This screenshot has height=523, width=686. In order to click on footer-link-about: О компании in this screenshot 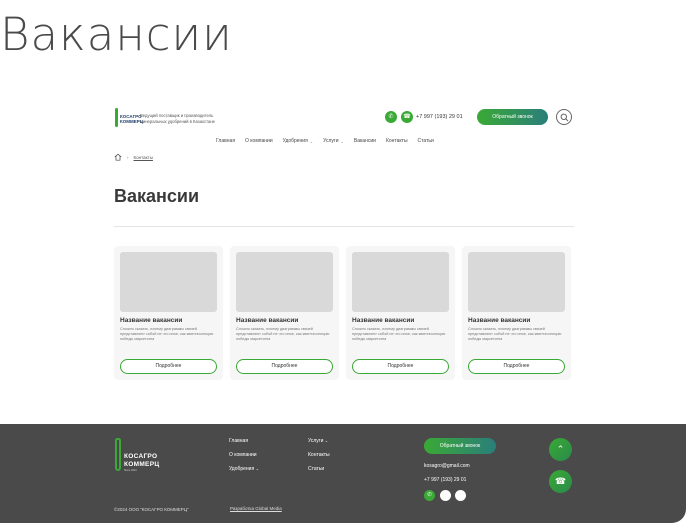, I will do `click(244, 459)`.